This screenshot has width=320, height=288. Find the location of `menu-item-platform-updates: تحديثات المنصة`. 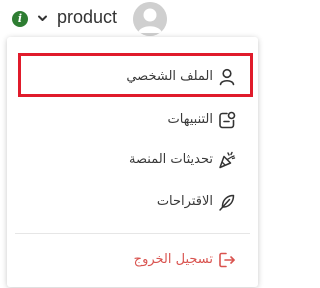

menu-item-platform-updates: تحديثات المنصة is located at coordinates (132, 160).